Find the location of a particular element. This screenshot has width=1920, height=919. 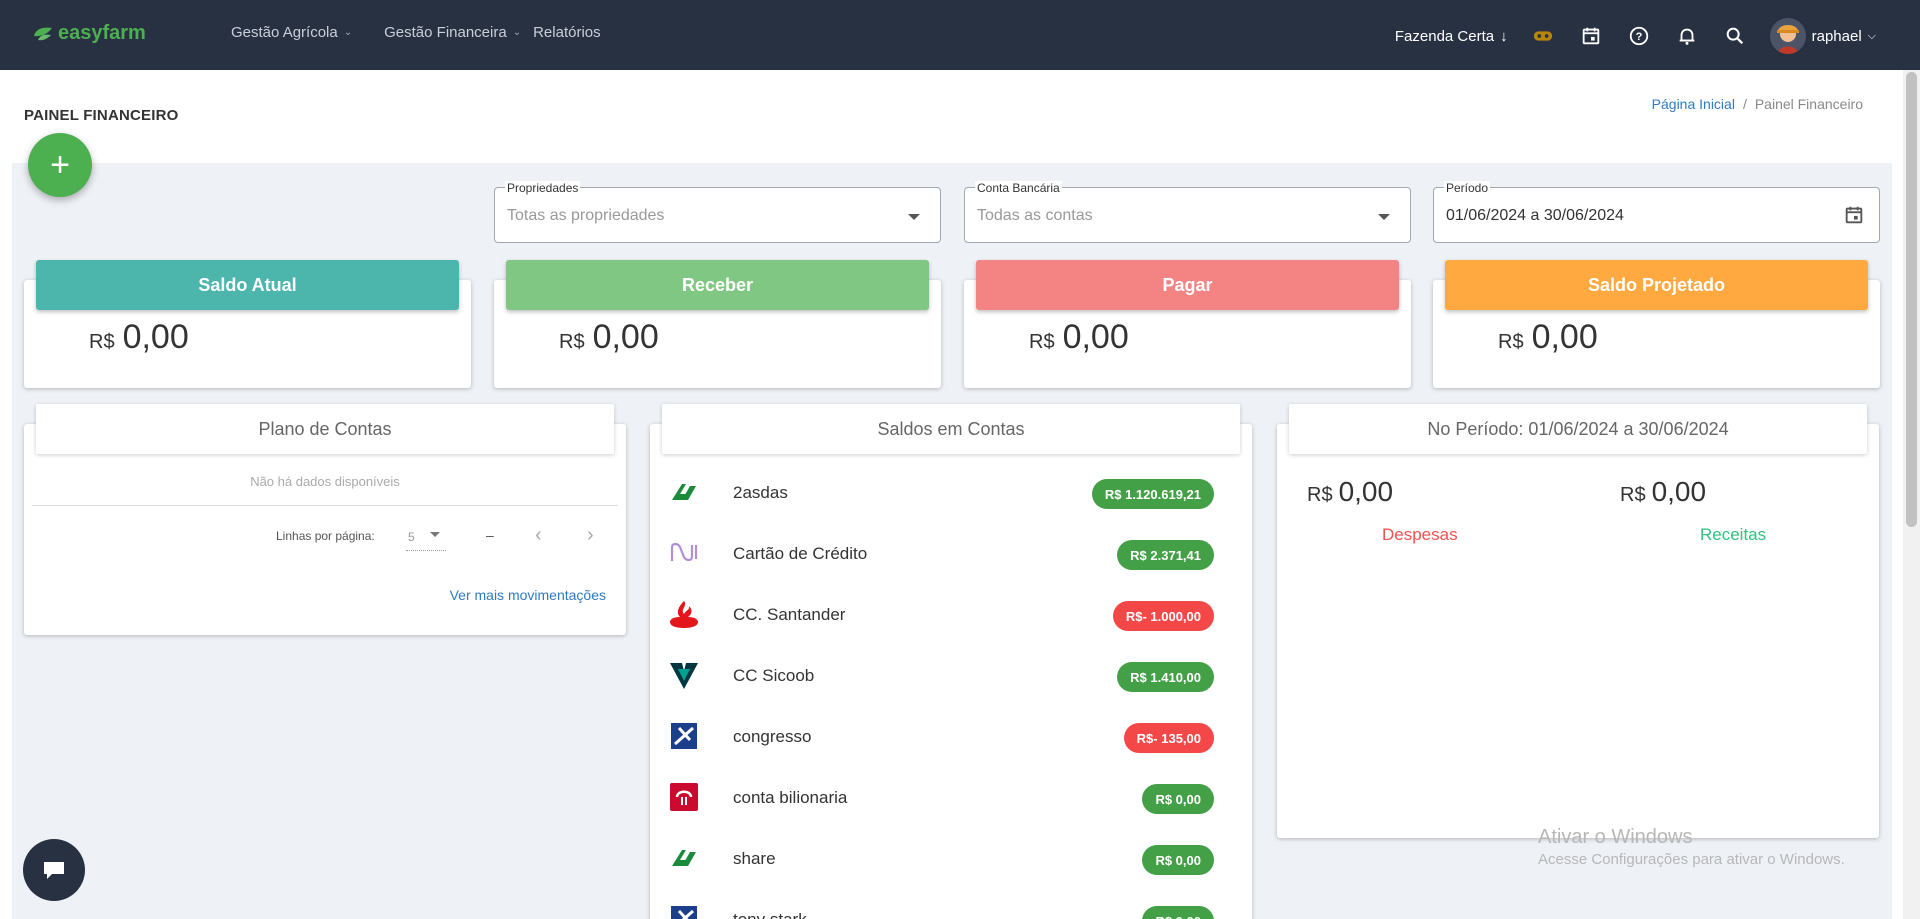

next-page-button: › is located at coordinates (590, 535).